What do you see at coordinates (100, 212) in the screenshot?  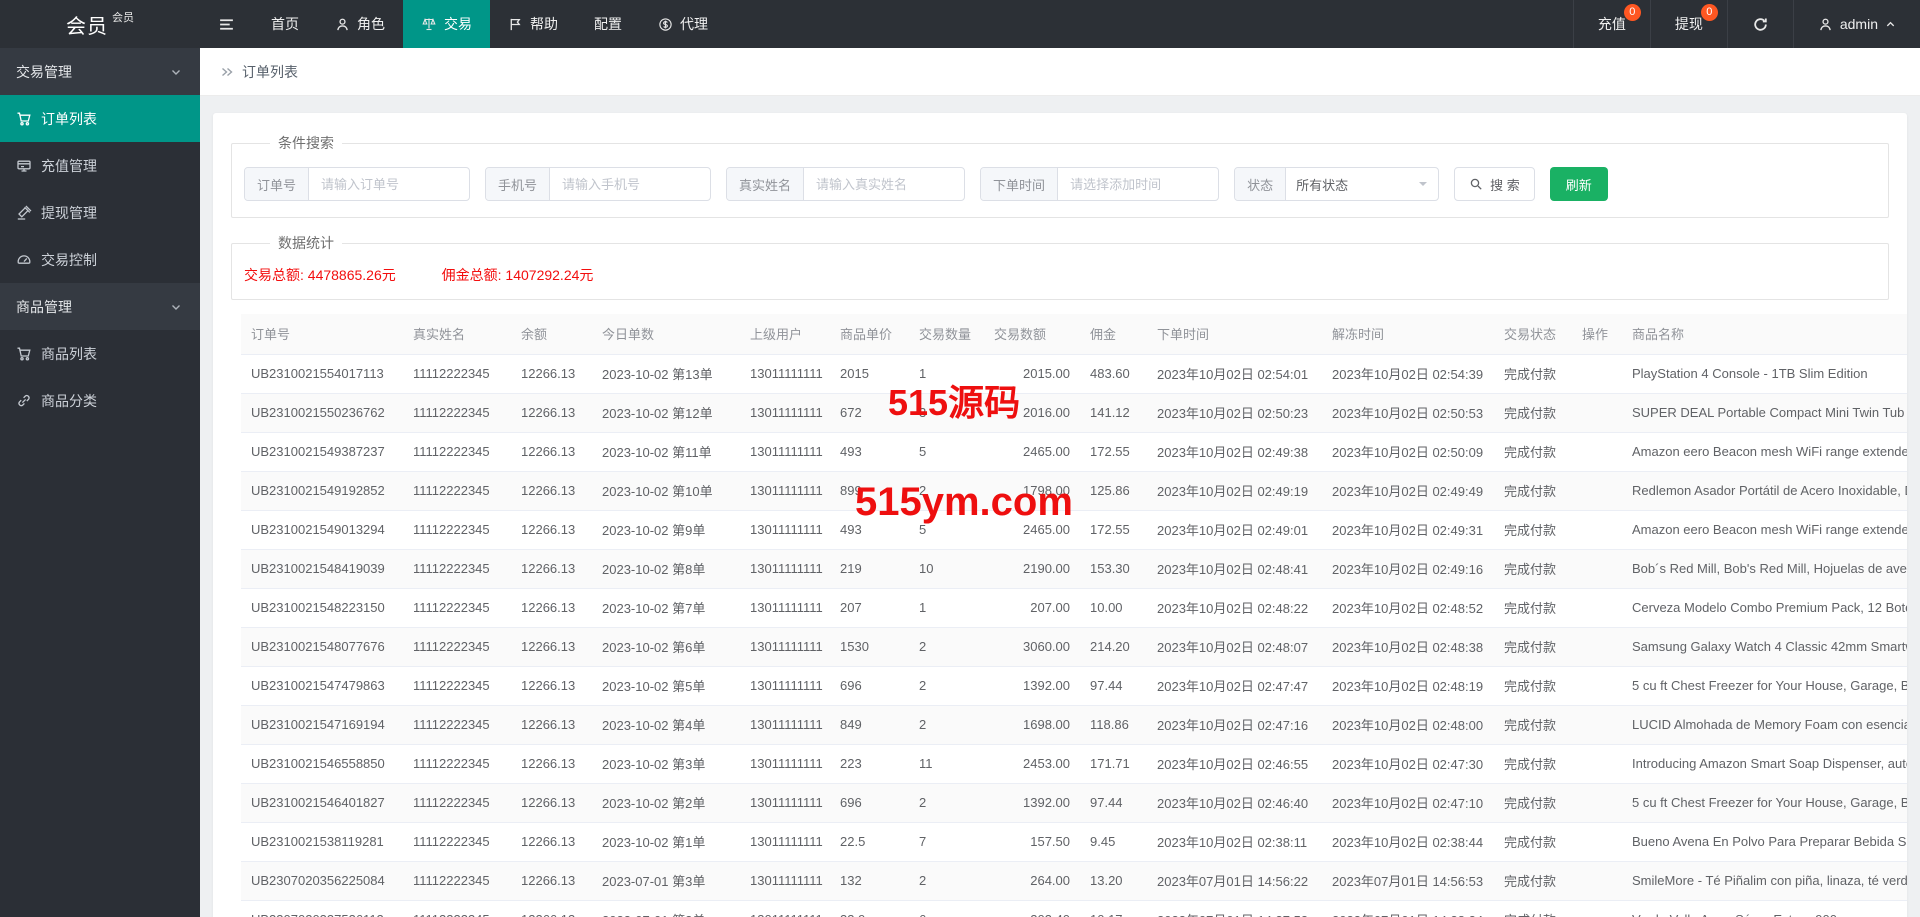 I see `sidebar-item-withdraw: 提现管理` at bounding box center [100, 212].